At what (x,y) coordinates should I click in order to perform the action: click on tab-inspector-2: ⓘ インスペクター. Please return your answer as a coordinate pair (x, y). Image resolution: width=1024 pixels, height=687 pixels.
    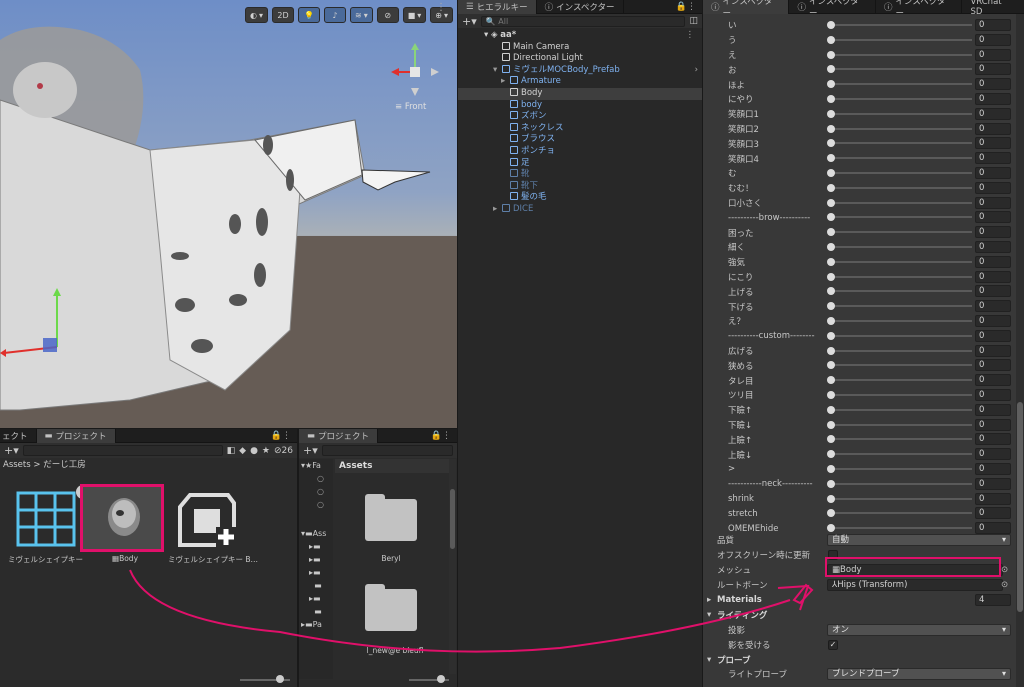
    Looking at the image, I should click on (832, 9).